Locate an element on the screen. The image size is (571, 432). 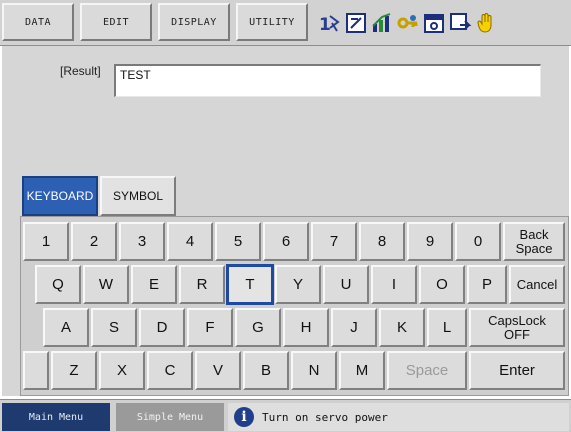
key-1: 1 is located at coordinates (46, 241).